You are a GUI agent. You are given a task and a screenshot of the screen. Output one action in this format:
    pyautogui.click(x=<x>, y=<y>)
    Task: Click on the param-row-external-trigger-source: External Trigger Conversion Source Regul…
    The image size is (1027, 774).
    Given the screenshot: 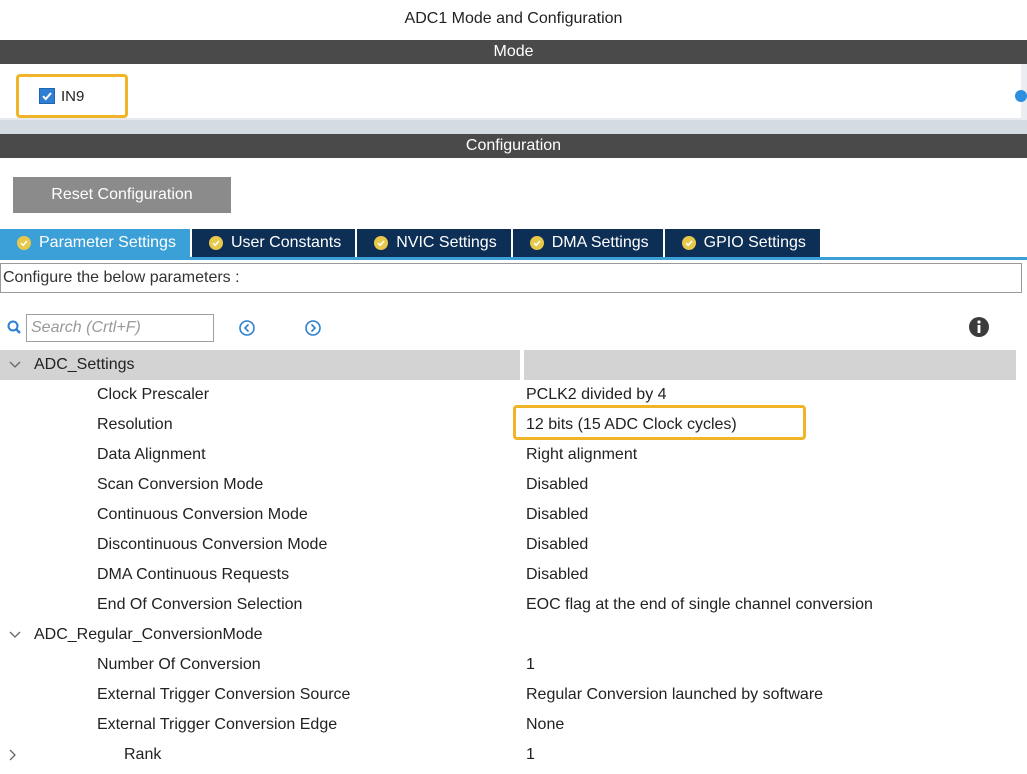 What is the action you would take?
    pyautogui.click(x=513, y=695)
    